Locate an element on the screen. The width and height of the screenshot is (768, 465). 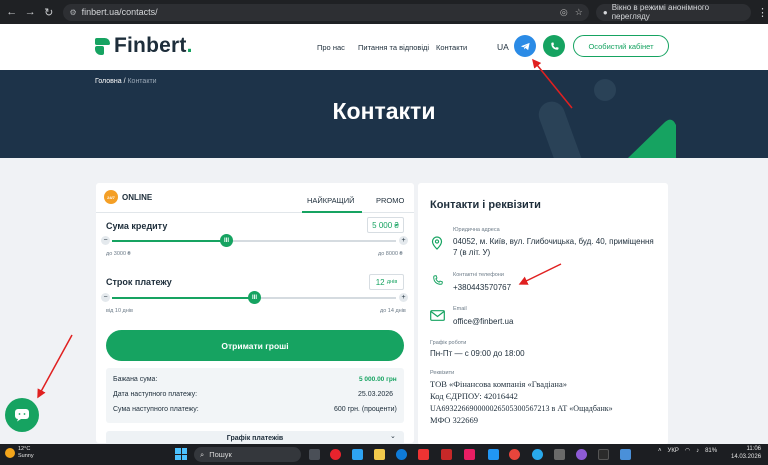
volume-icon: ♪ is located at coordinates (698, 450).